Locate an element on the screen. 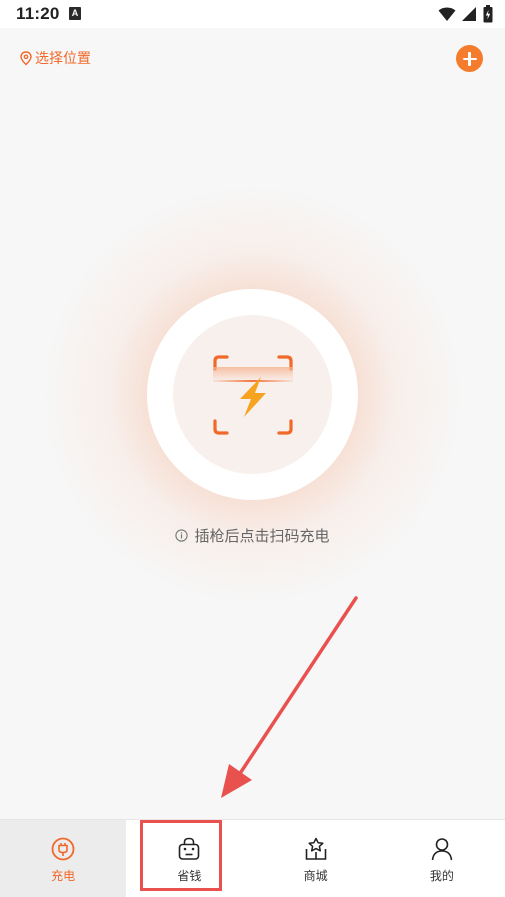 The image size is (505, 897). scan-charge-icon is located at coordinates (253, 395).